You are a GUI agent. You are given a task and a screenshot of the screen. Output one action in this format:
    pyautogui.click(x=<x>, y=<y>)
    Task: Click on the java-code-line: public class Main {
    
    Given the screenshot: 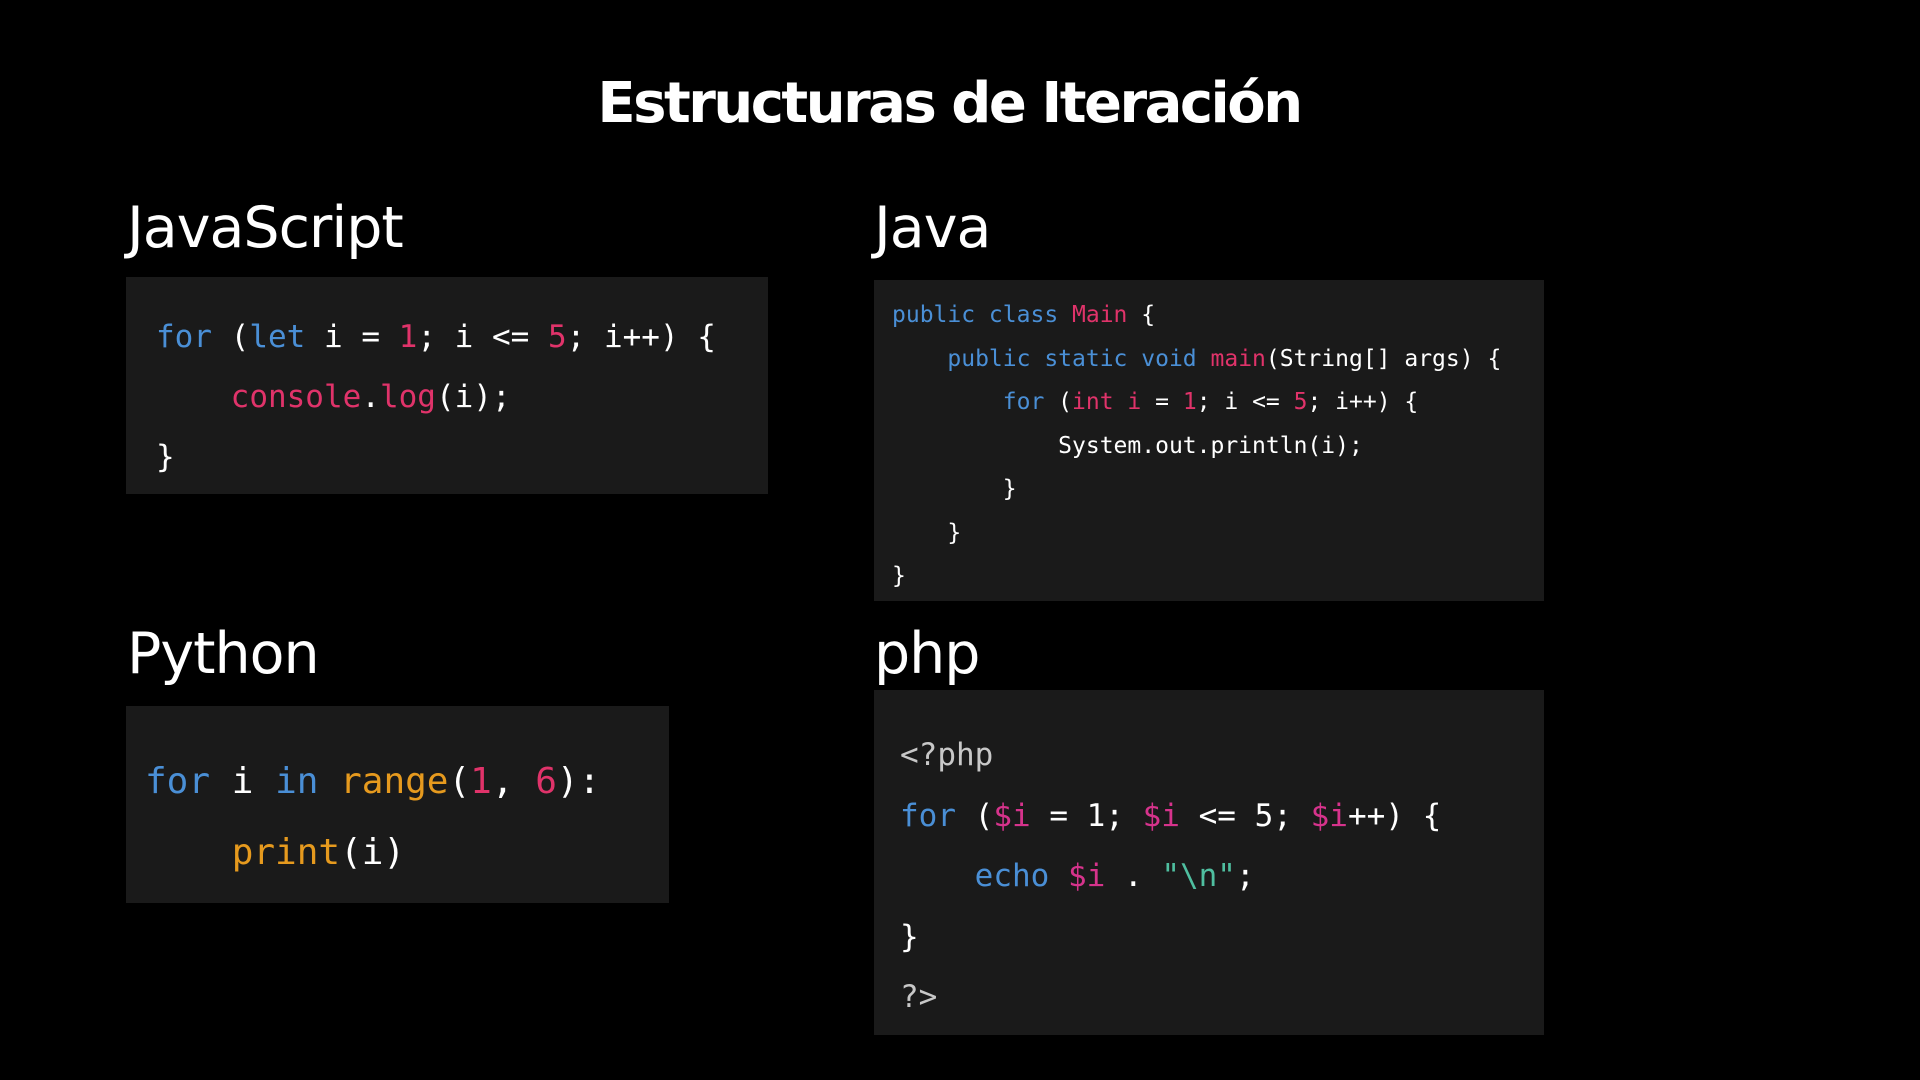 What is the action you would take?
    pyautogui.click(x=1218, y=316)
    